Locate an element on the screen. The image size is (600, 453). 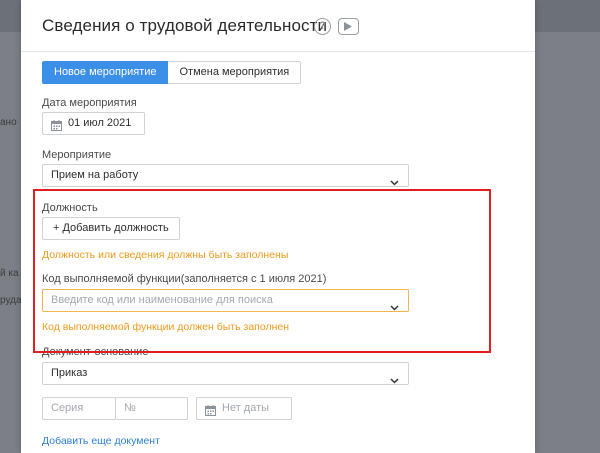
add-position-button: + Добавить должность is located at coordinates (111, 228).